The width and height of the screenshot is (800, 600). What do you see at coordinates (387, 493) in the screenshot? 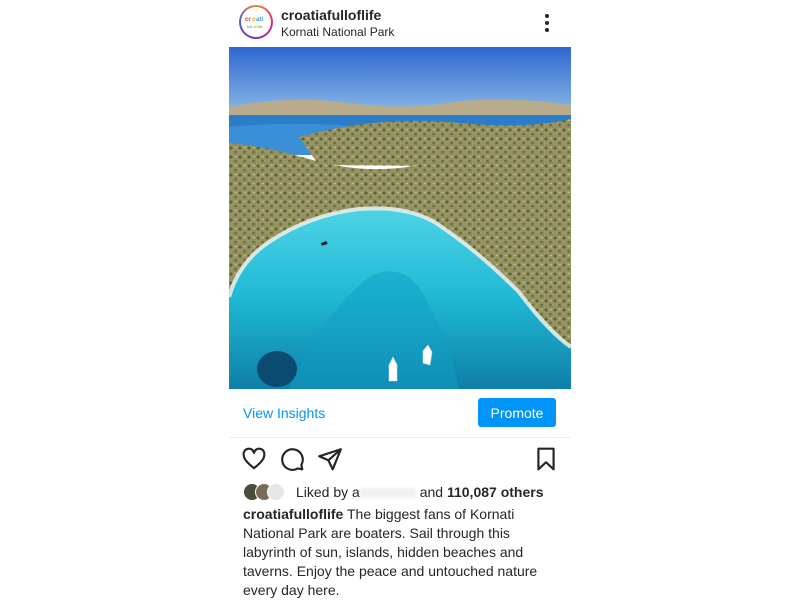
I see `obscured-username` at bounding box center [387, 493].